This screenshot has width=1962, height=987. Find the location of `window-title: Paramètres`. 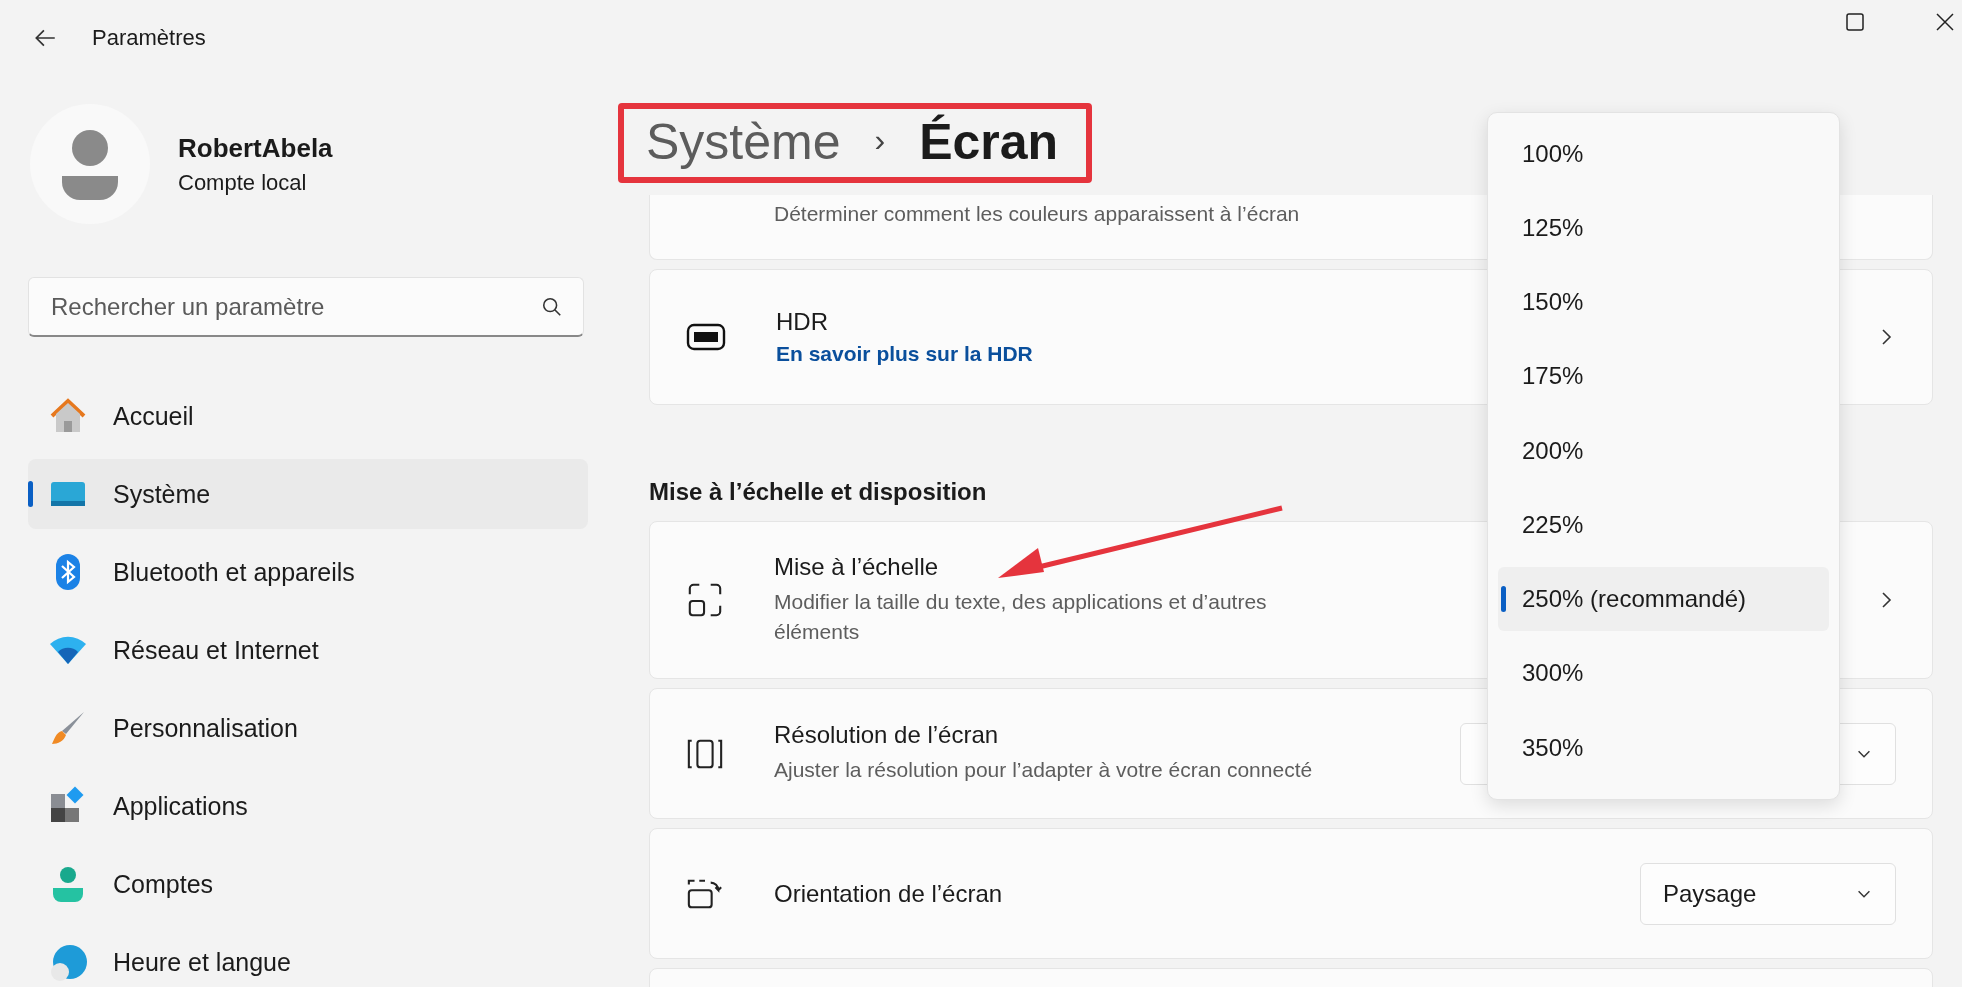

window-title: Paramètres is located at coordinates (149, 38).